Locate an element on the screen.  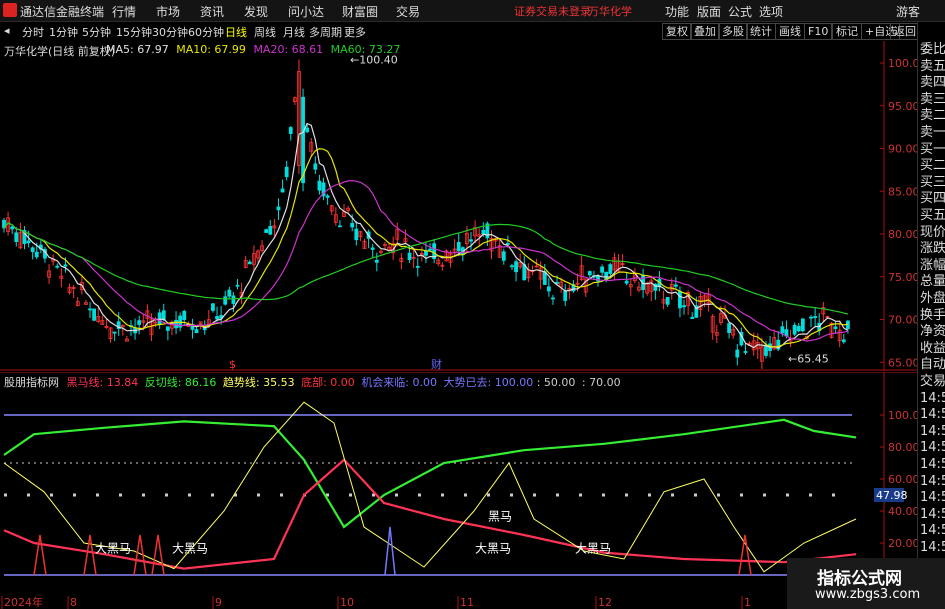
x-axis-label: 11 is located at coordinates (467, 602).